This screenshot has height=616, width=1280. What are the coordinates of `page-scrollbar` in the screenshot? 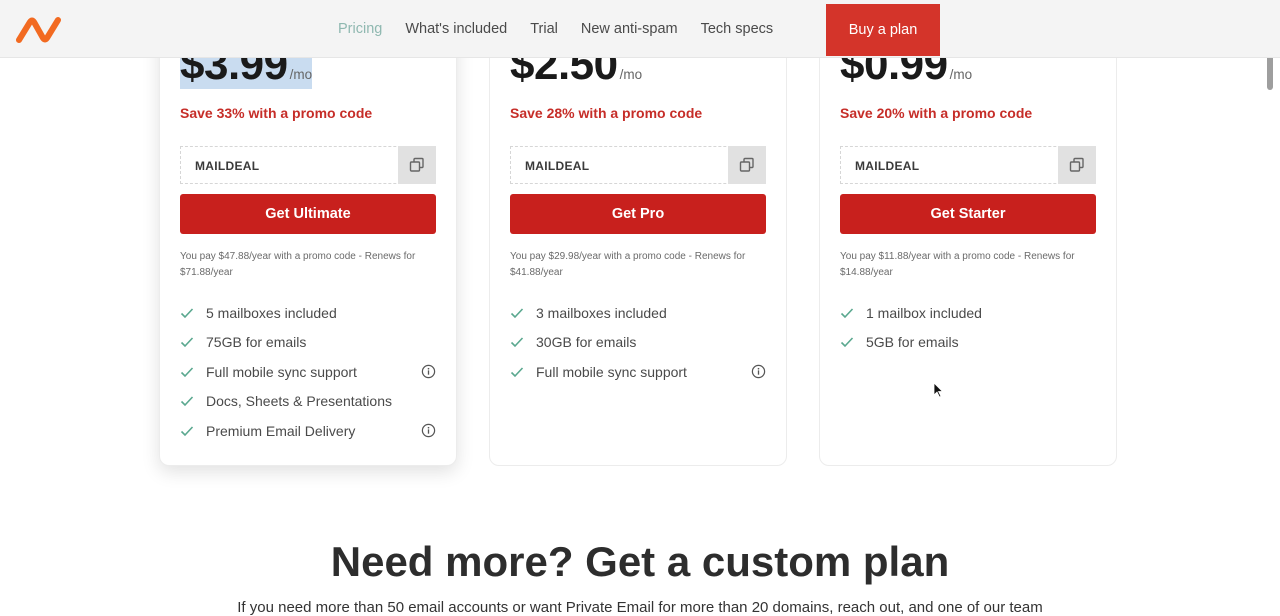 It's located at (1270, 331).